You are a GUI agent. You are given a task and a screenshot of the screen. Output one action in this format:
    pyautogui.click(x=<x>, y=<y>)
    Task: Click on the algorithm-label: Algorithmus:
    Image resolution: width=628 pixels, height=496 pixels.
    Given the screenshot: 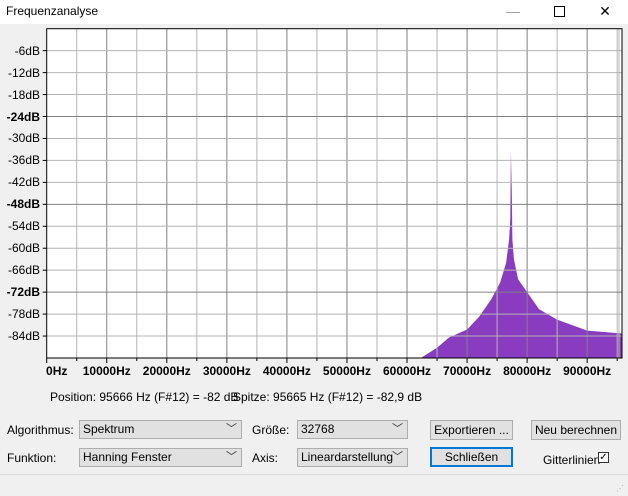 What is the action you would take?
    pyautogui.click(x=40, y=430)
    